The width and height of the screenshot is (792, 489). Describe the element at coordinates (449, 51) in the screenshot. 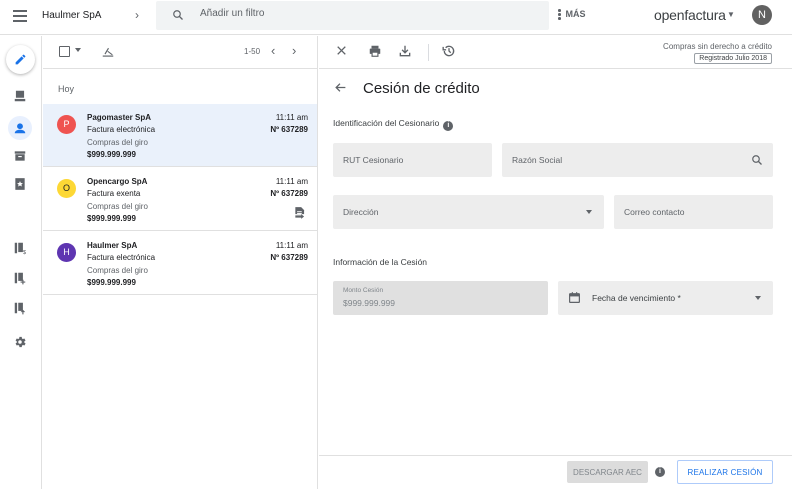

I see `history-icon` at that location.